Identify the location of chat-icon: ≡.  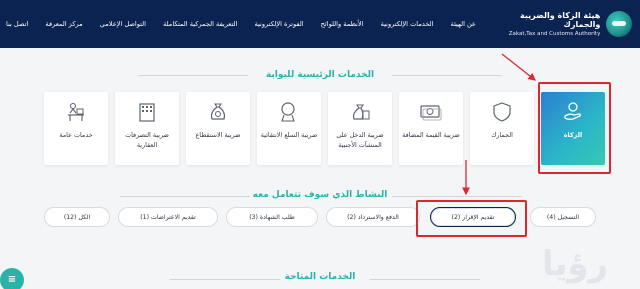
(12, 279).